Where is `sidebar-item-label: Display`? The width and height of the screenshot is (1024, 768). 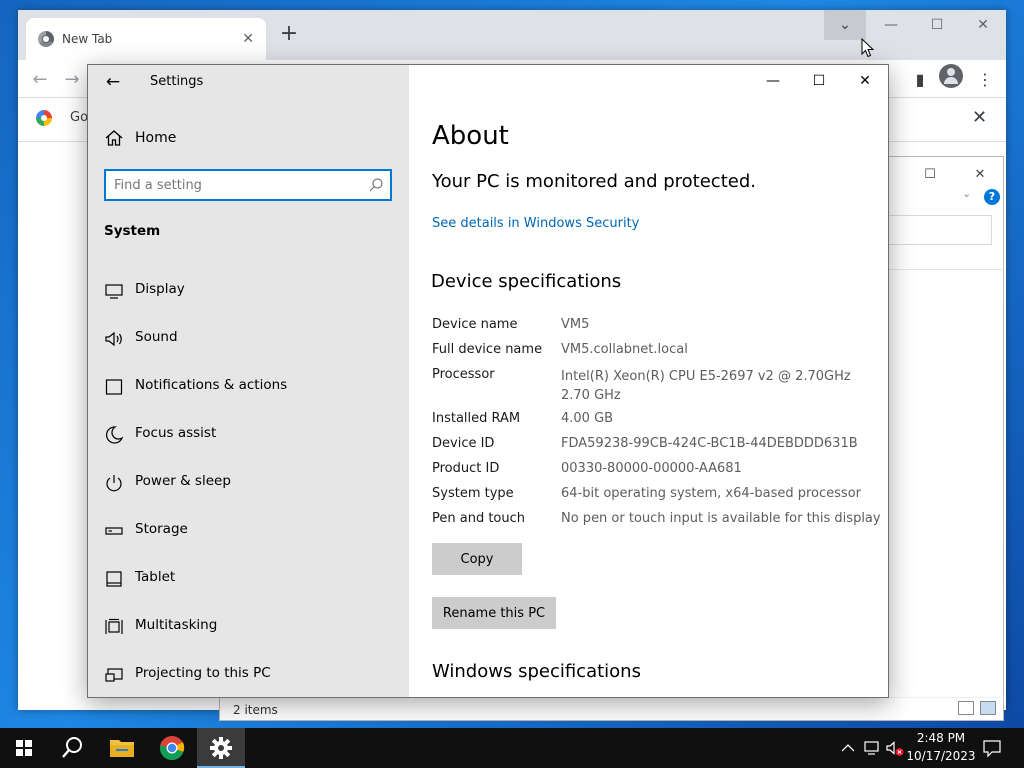 sidebar-item-label: Display is located at coordinates (160, 289).